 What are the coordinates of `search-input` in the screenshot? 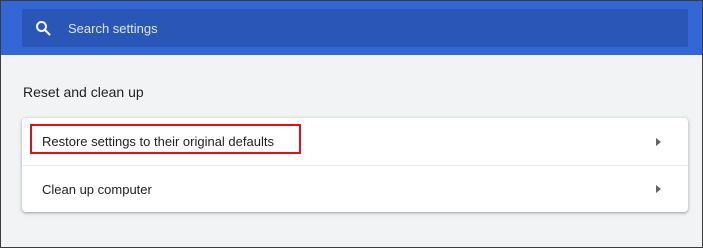 It's located at (348, 28).